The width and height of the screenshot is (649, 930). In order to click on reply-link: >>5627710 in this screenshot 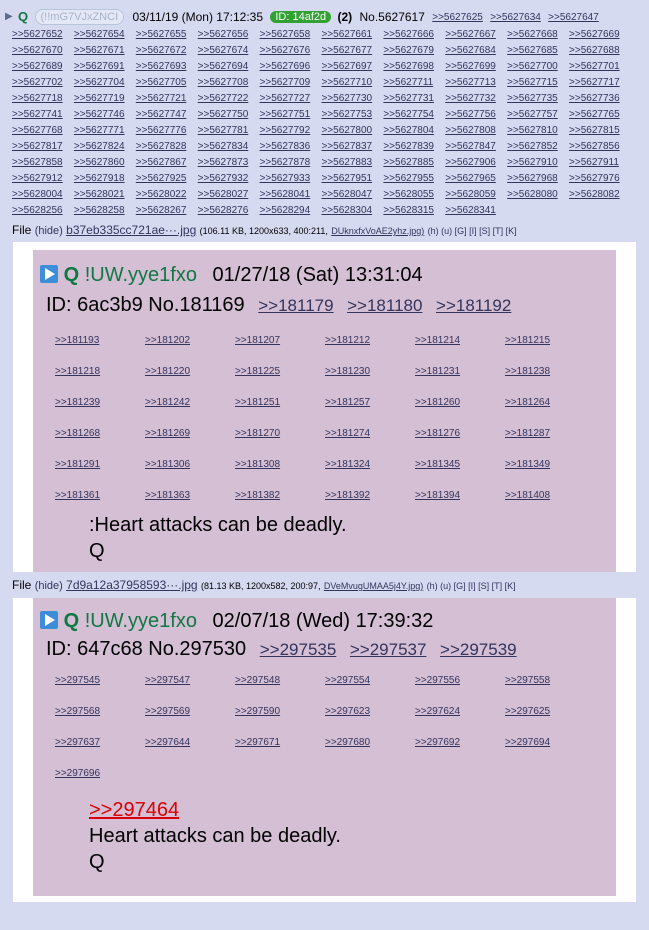, I will do `click(352, 83)`.